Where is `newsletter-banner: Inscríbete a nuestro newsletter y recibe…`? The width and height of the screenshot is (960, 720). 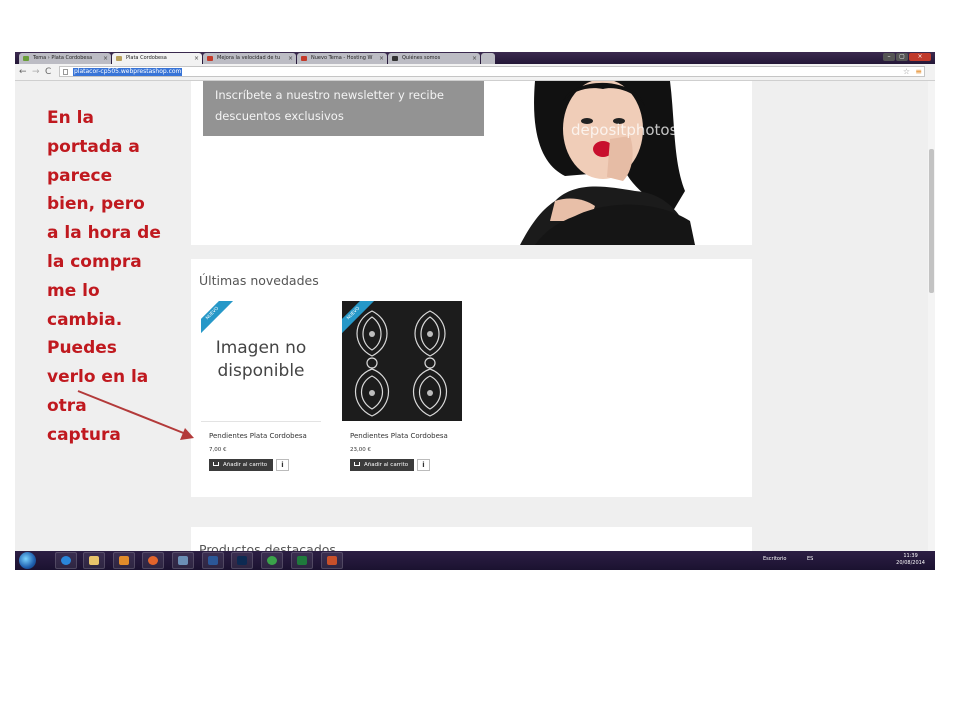
newsletter-banner: Inscríbete a nuestro newsletter y recibe… is located at coordinates (343, 108).